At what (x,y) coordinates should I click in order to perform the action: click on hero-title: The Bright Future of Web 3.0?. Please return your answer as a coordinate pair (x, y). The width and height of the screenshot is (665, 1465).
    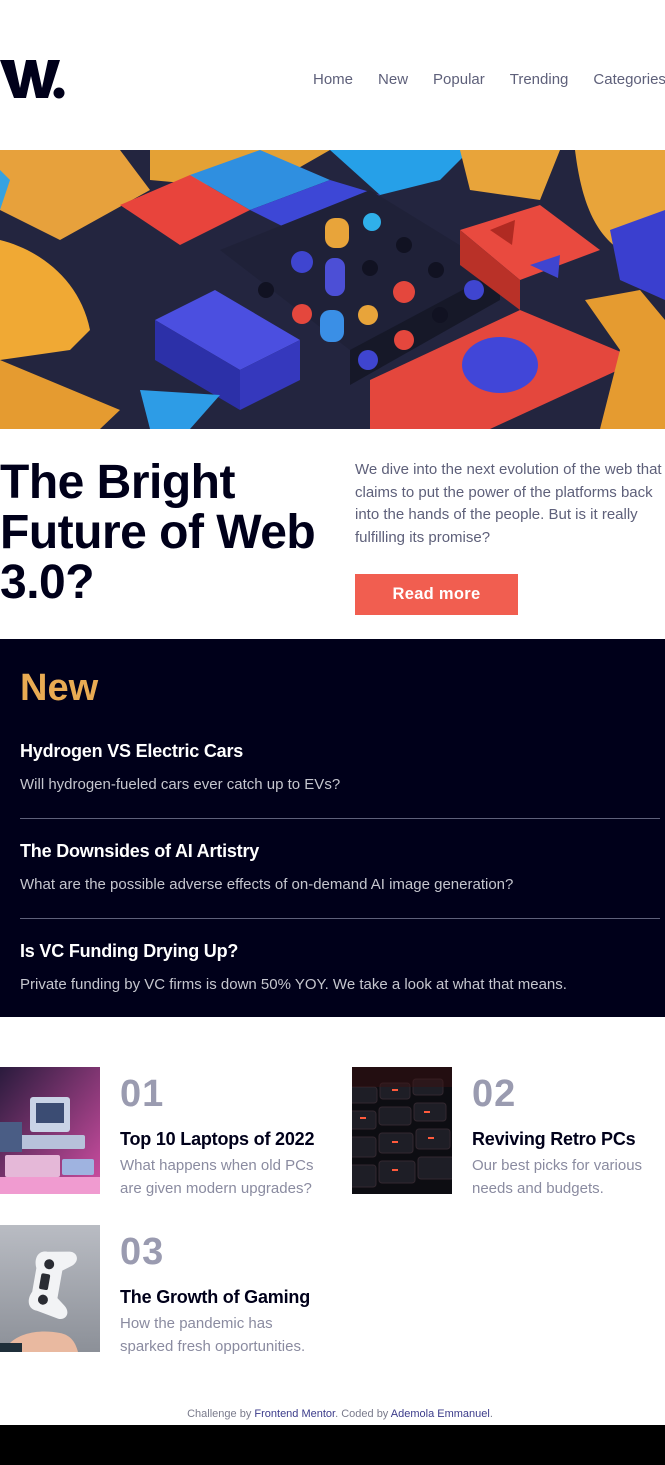
    Looking at the image, I should click on (158, 532).